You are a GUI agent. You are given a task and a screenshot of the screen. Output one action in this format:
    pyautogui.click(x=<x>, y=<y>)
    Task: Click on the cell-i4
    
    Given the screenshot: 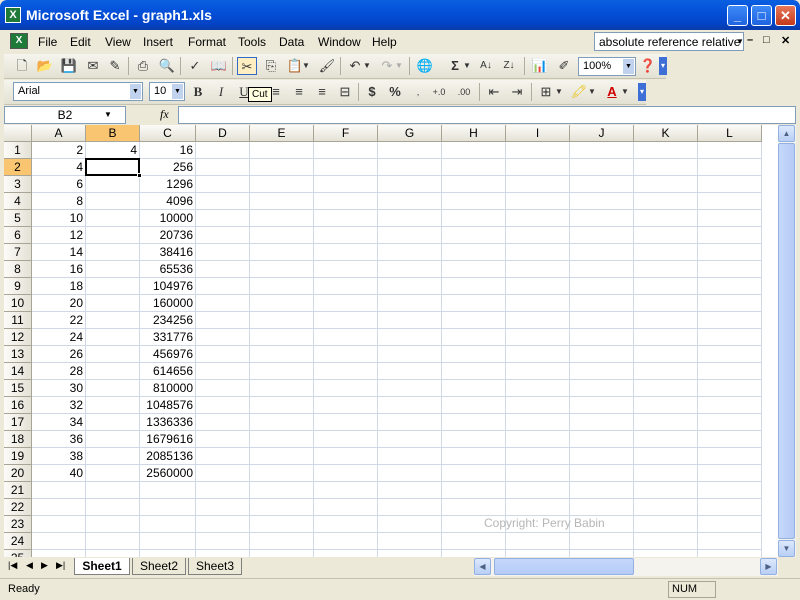 What is the action you would take?
    pyautogui.click(x=538, y=201)
    